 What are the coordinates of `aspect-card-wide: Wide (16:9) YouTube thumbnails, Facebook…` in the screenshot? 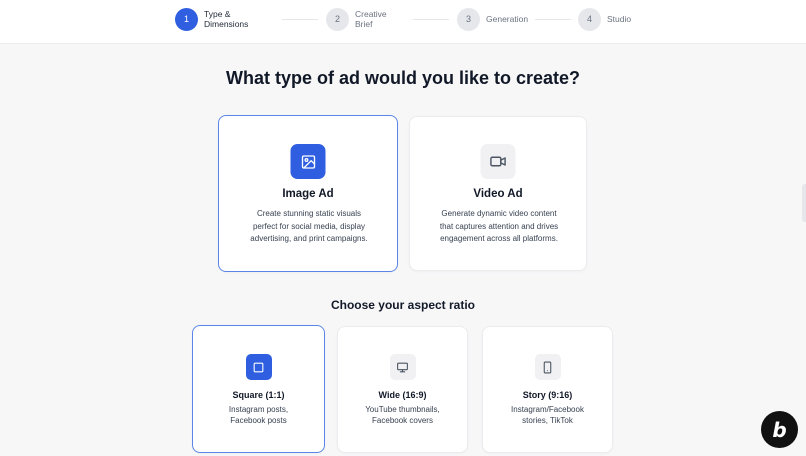 It's located at (402, 389).